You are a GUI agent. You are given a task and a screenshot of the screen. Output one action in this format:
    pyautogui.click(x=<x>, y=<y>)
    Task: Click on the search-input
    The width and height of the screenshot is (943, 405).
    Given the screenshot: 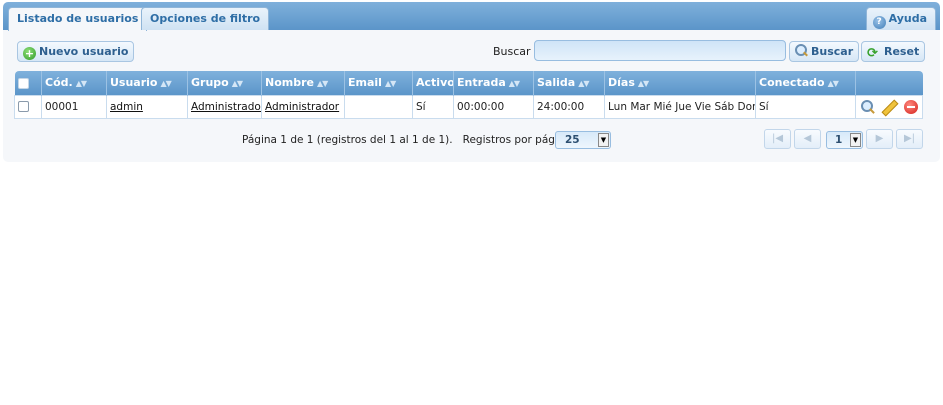 What is the action you would take?
    pyautogui.click(x=660, y=50)
    